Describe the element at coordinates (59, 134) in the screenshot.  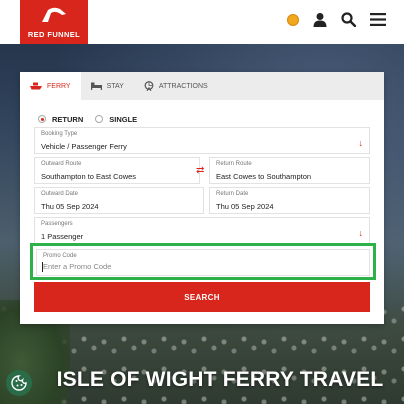
I see `field-label: Booking Type` at that location.